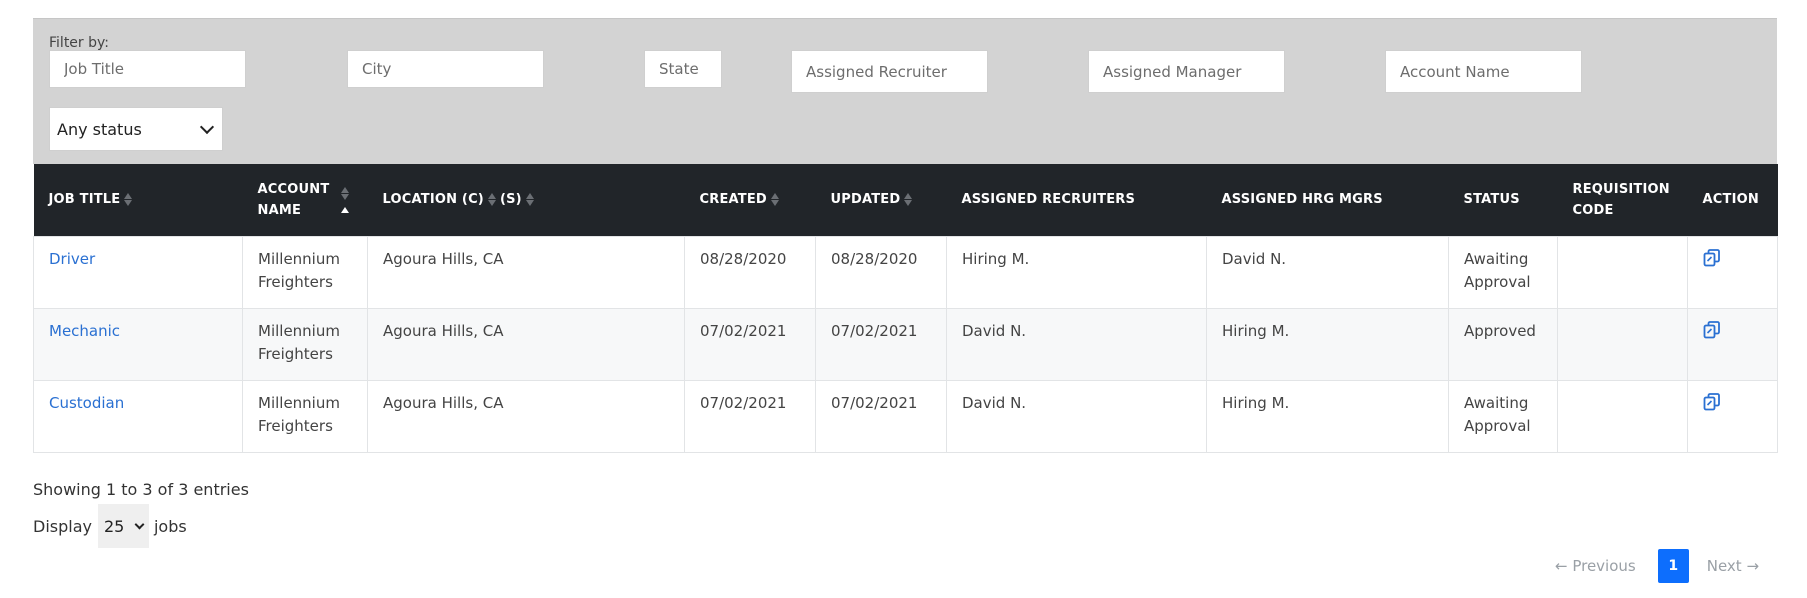  I want to click on cell-updated: 08/28/2020, so click(881, 272).